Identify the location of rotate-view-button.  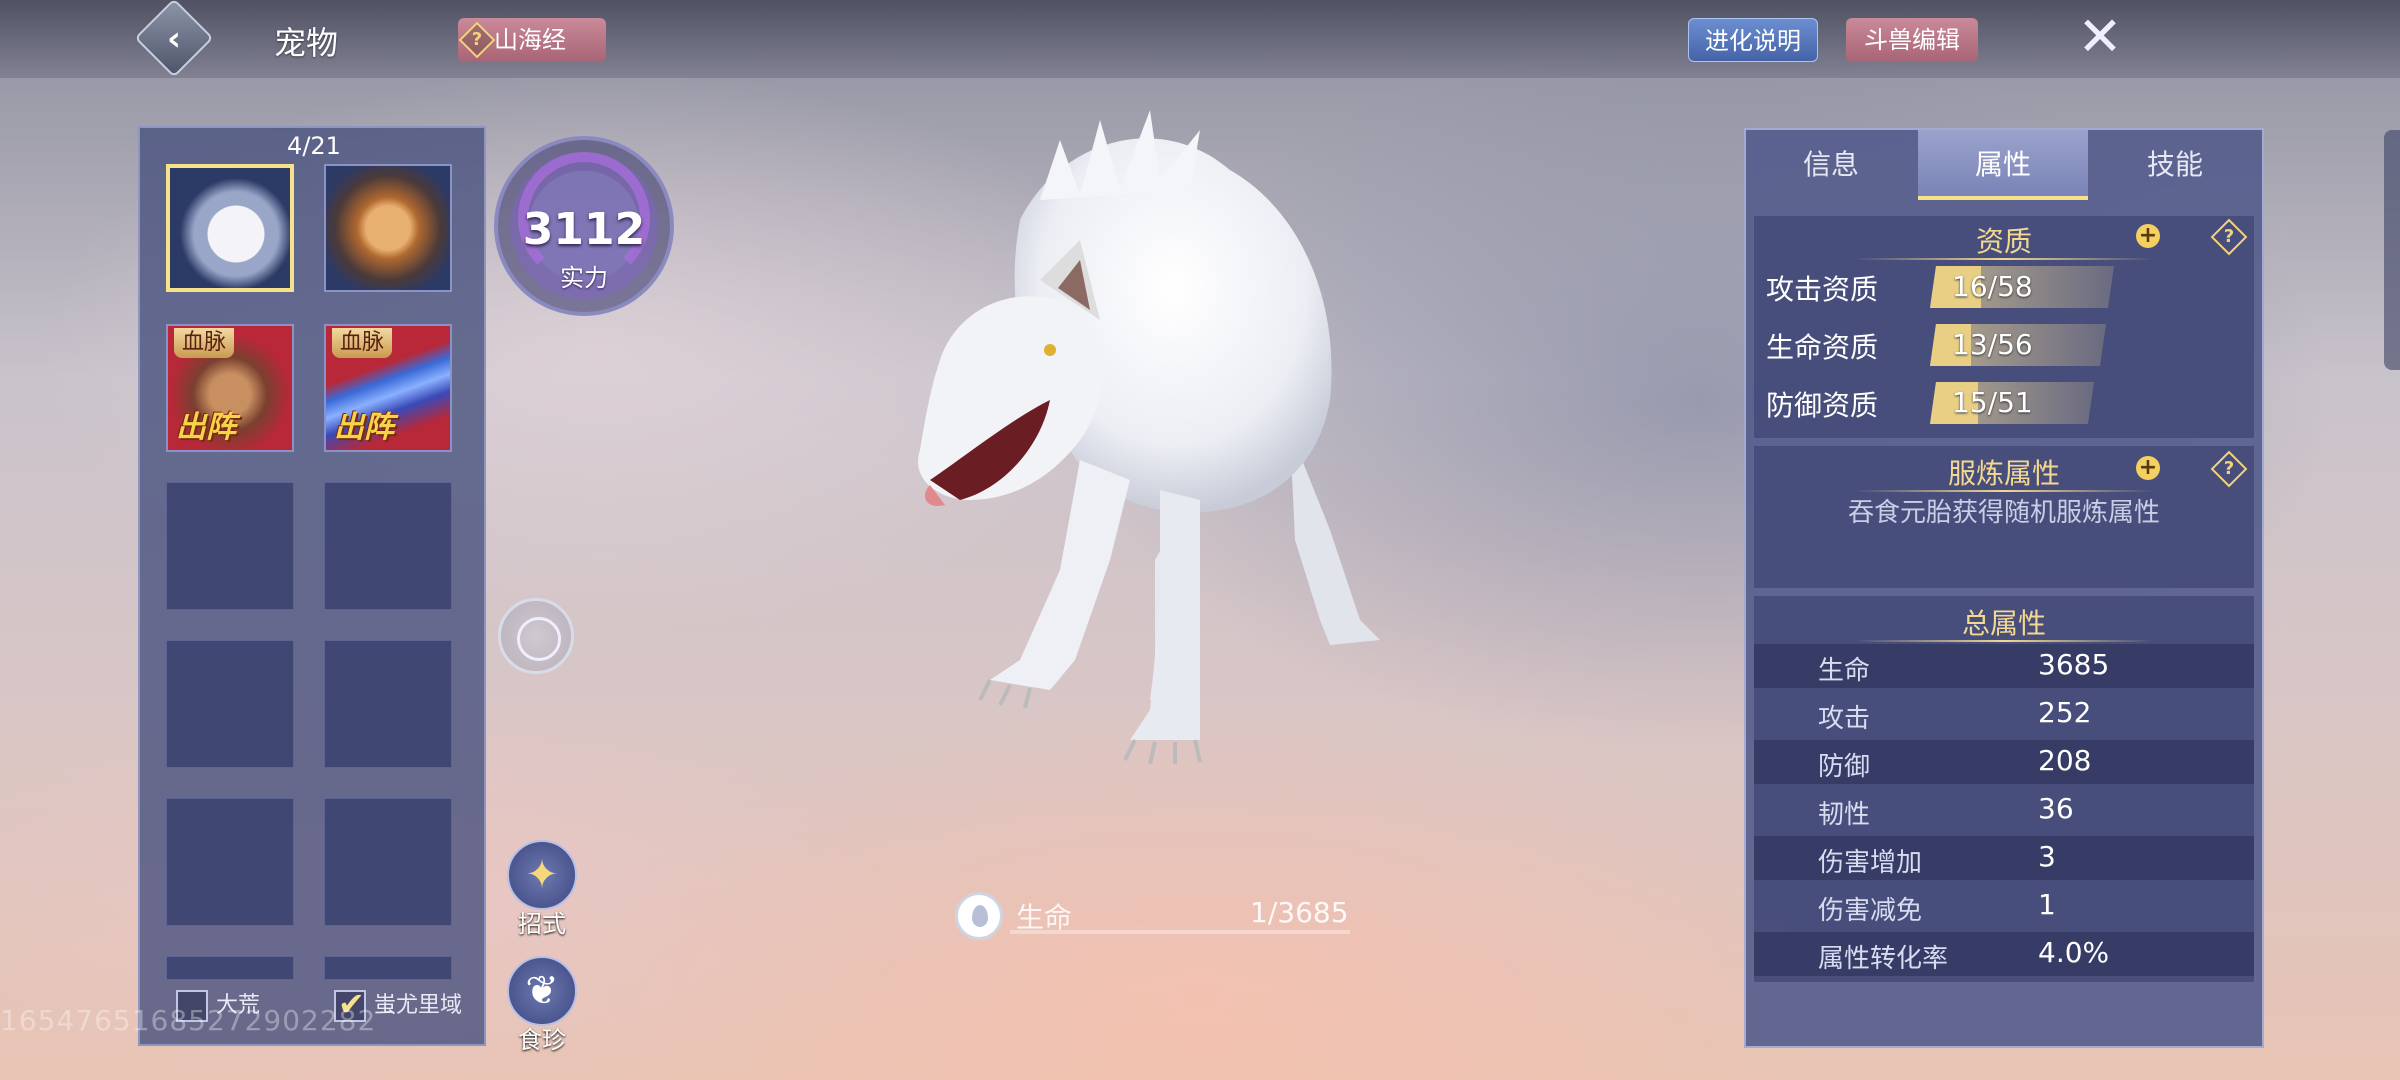
(536, 636).